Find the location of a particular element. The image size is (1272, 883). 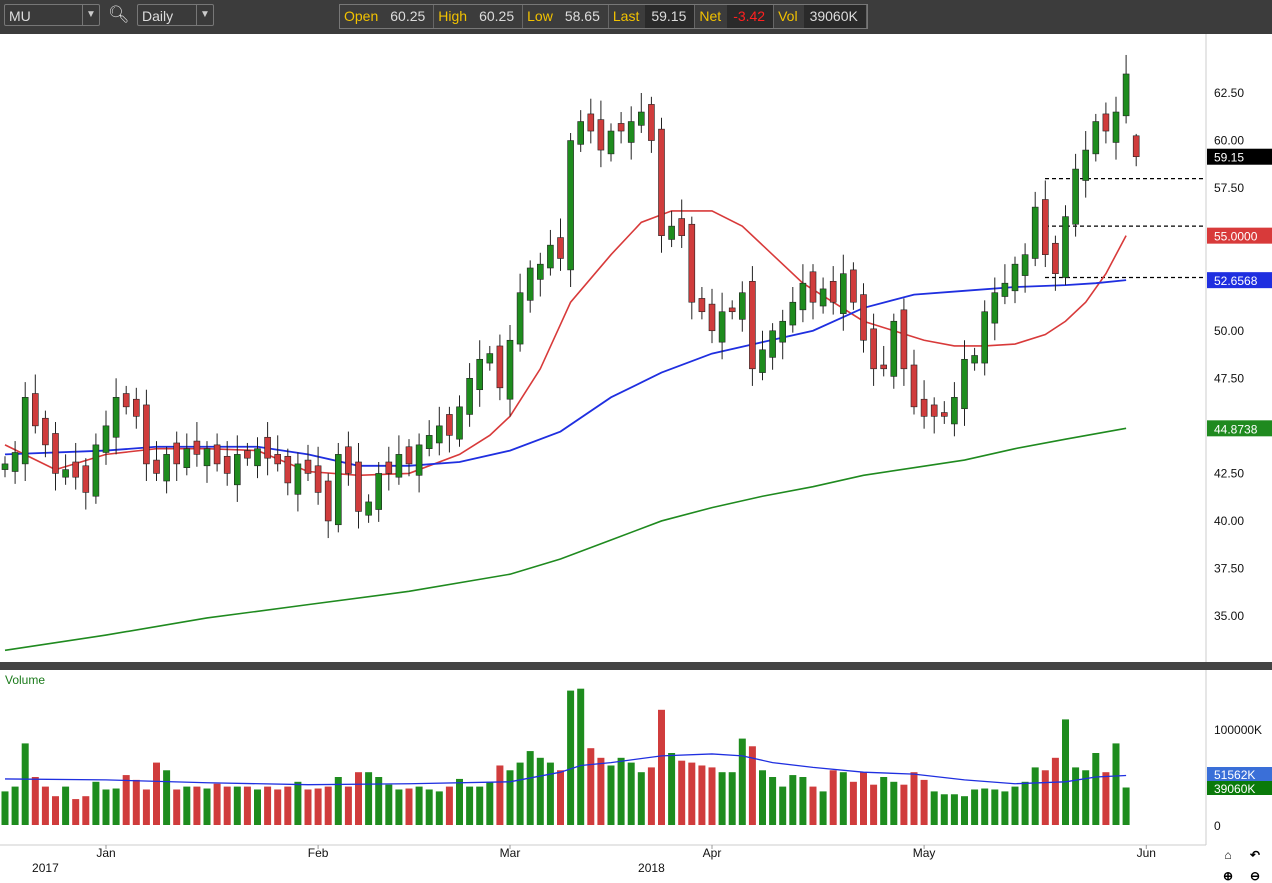

quote-value: 58.65 is located at coordinates (582, 16).